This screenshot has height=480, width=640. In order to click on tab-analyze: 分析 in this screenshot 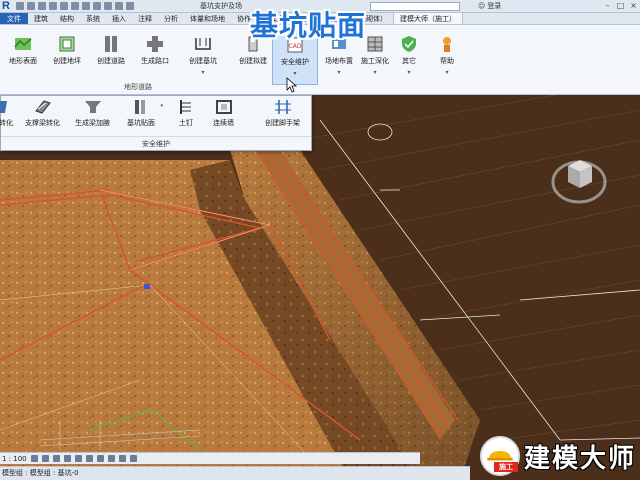, I will do `click(171, 18)`.